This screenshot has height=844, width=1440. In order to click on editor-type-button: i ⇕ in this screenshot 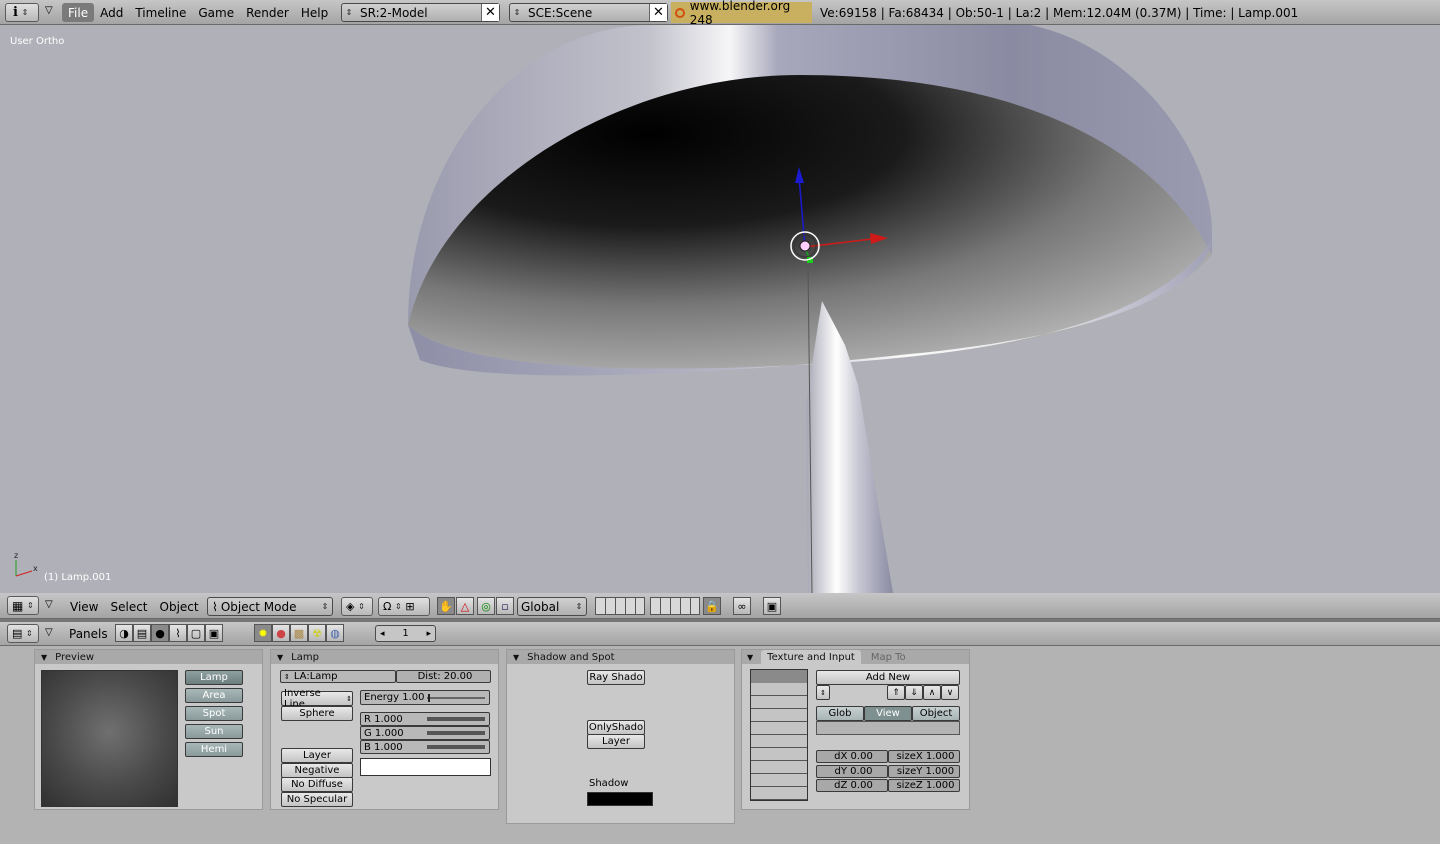, I will do `click(22, 12)`.